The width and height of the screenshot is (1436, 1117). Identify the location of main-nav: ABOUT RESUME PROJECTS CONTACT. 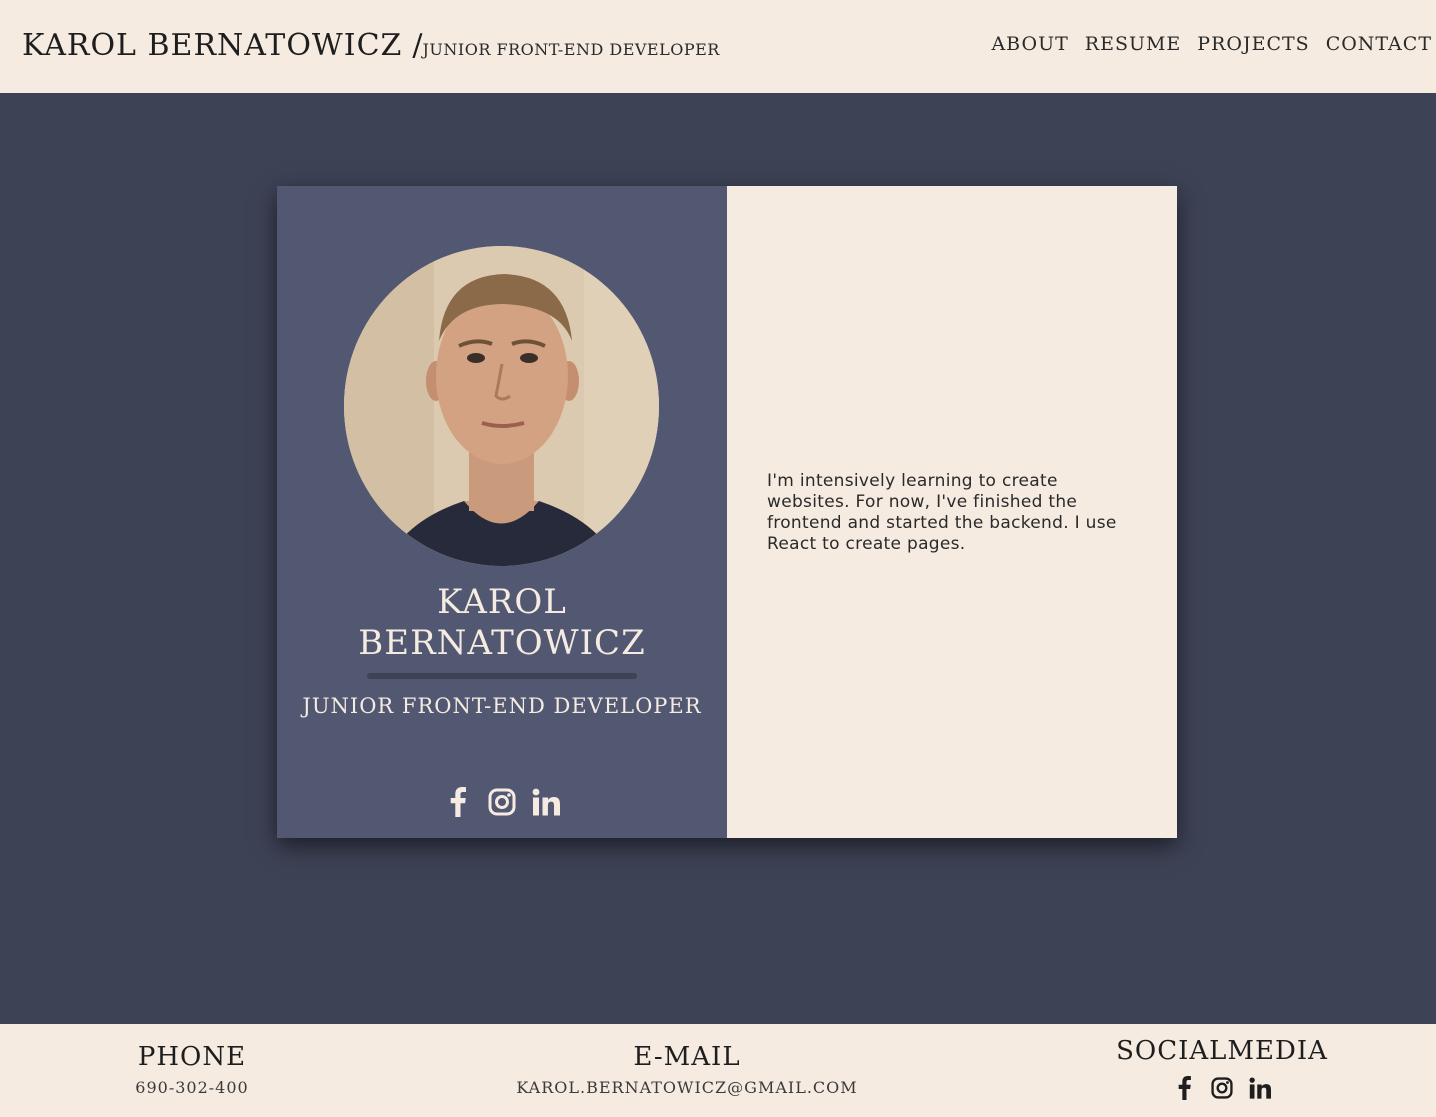
(1211, 44).